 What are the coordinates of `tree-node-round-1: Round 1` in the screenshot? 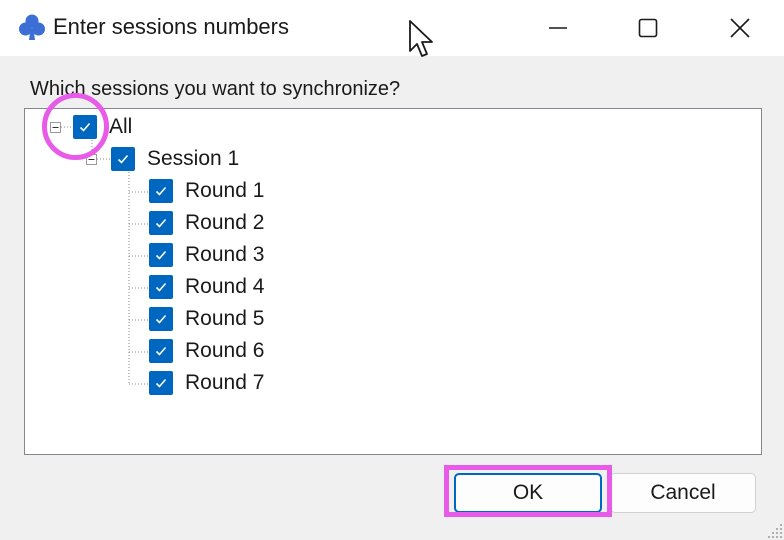 It's located at (206, 191).